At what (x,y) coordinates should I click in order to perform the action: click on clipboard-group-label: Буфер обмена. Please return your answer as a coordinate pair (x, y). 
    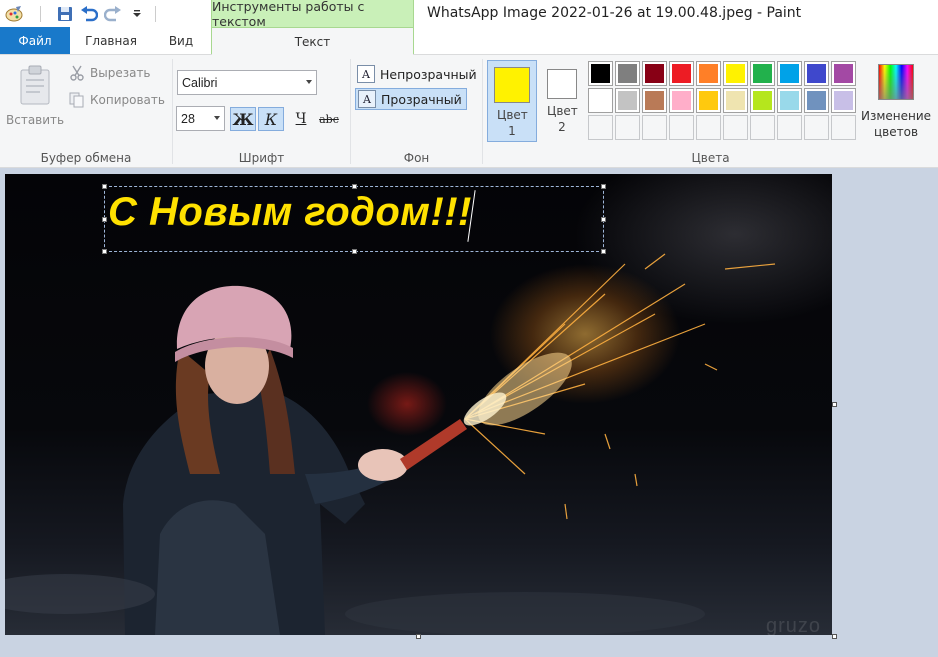
    Looking at the image, I should click on (86, 158).